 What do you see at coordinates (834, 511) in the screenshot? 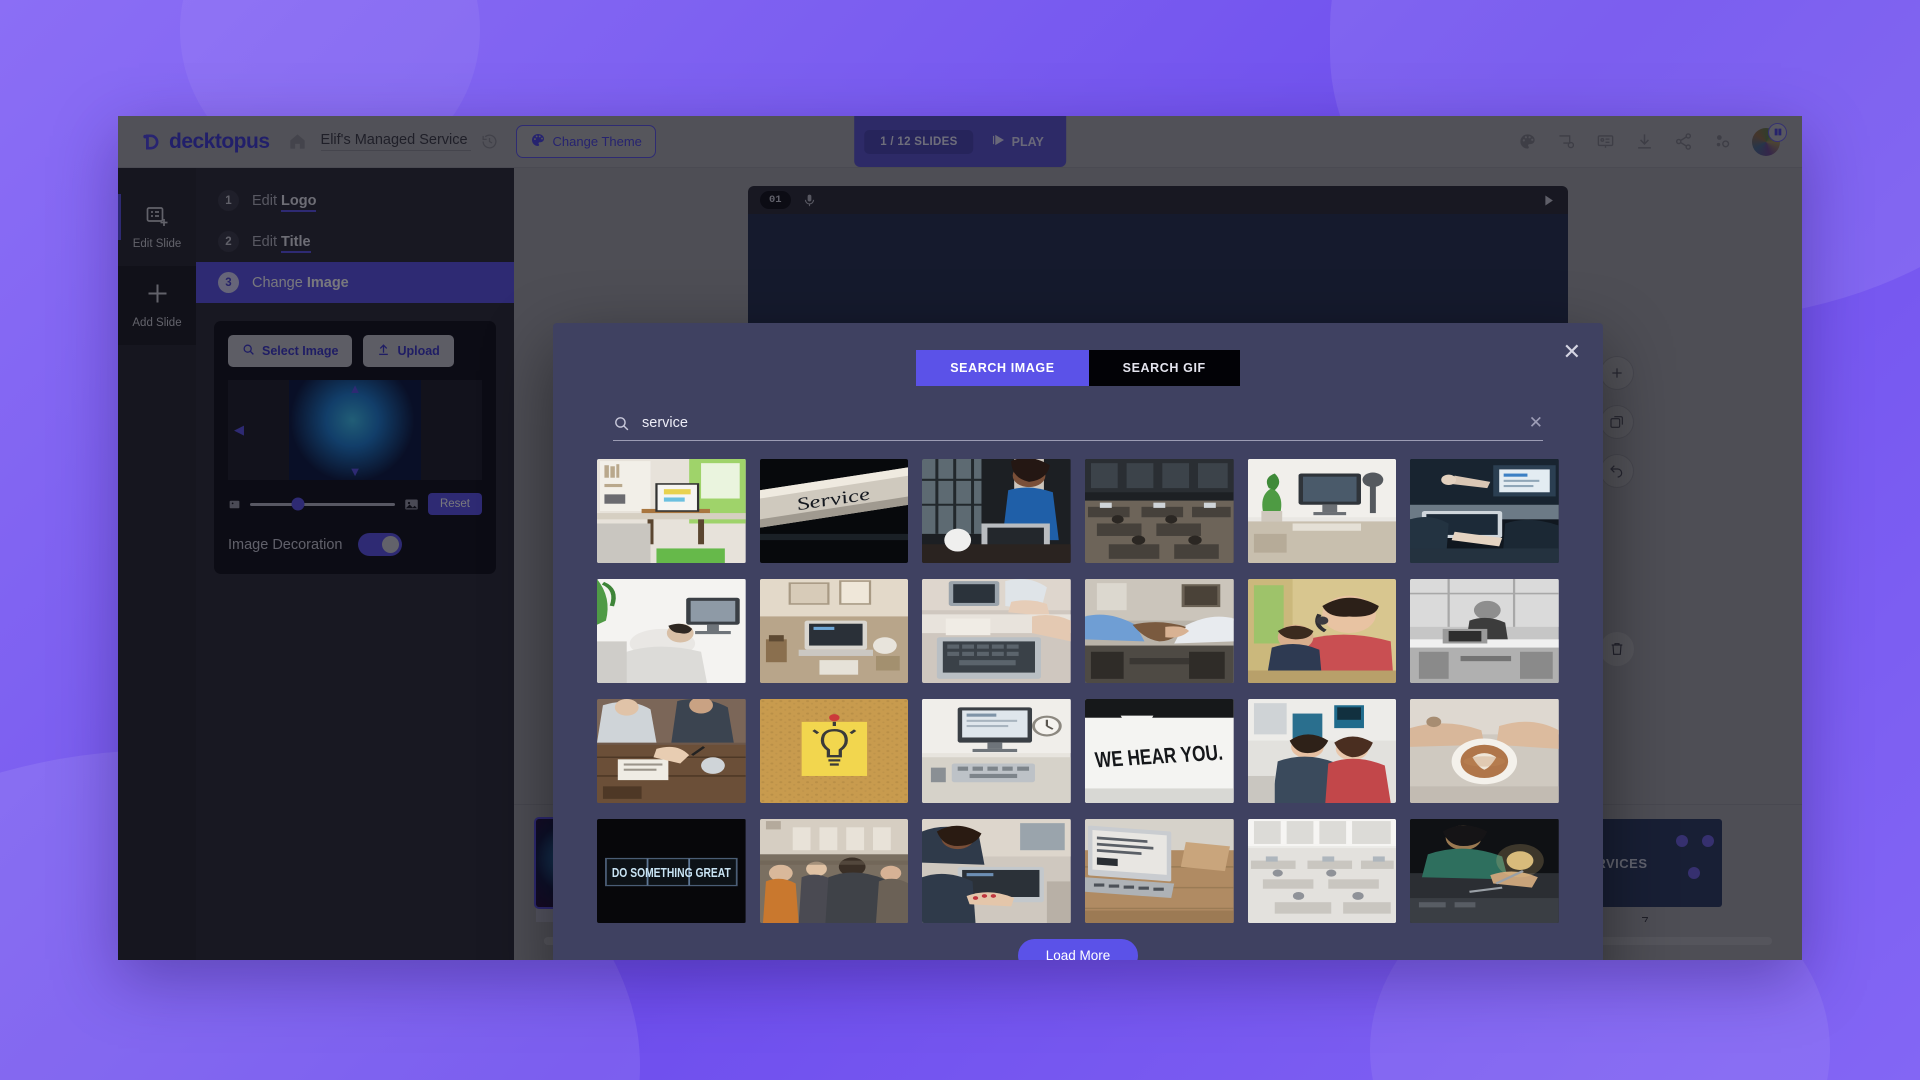
I see `image-result-2: Service` at bounding box center [834, 511].